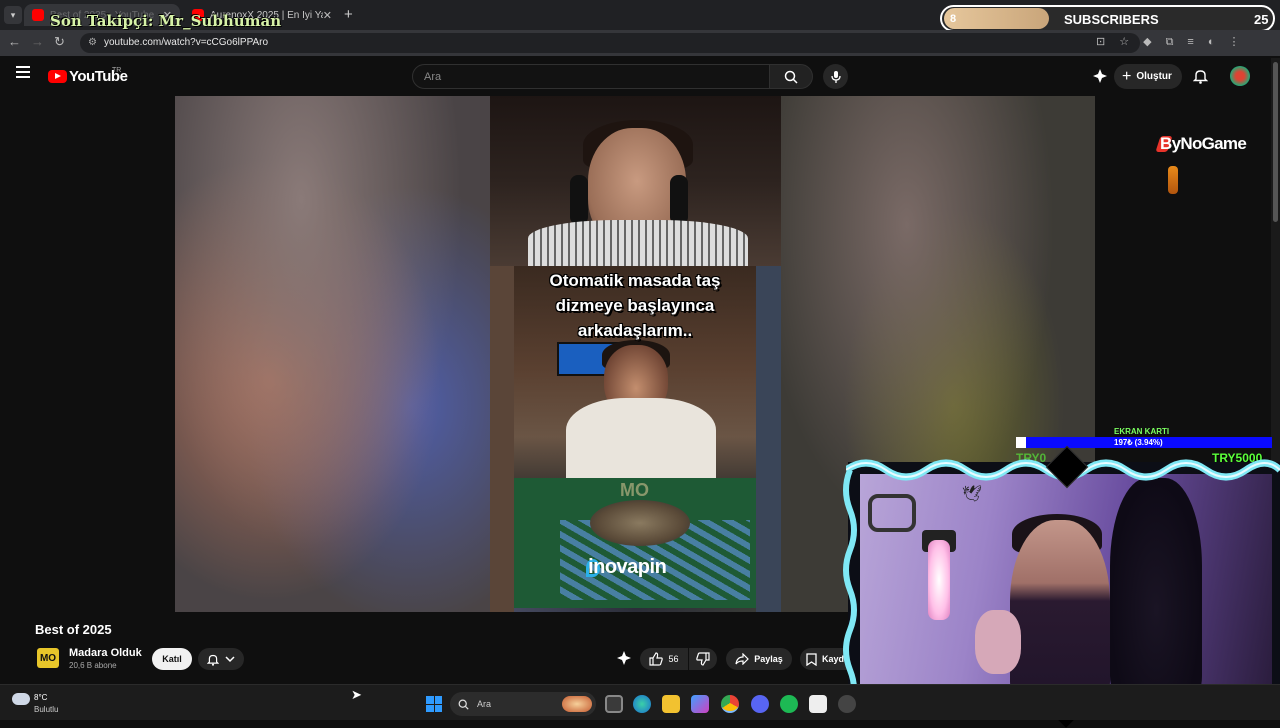  What do you see at coordinates (166, 21) in the screenshot?
I see `last-follower-overlay: Son Takipçi: Mr_Subhuman` at bounding box center [166, 21].